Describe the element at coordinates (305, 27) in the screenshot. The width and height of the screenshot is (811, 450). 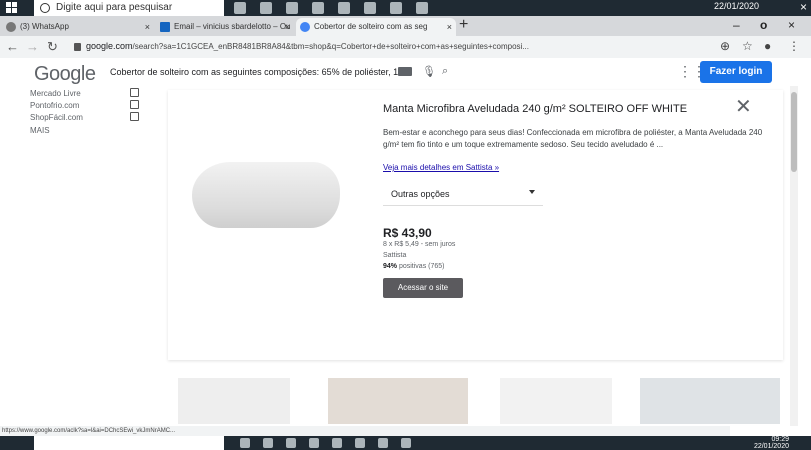
I see `google-icon` at that location.